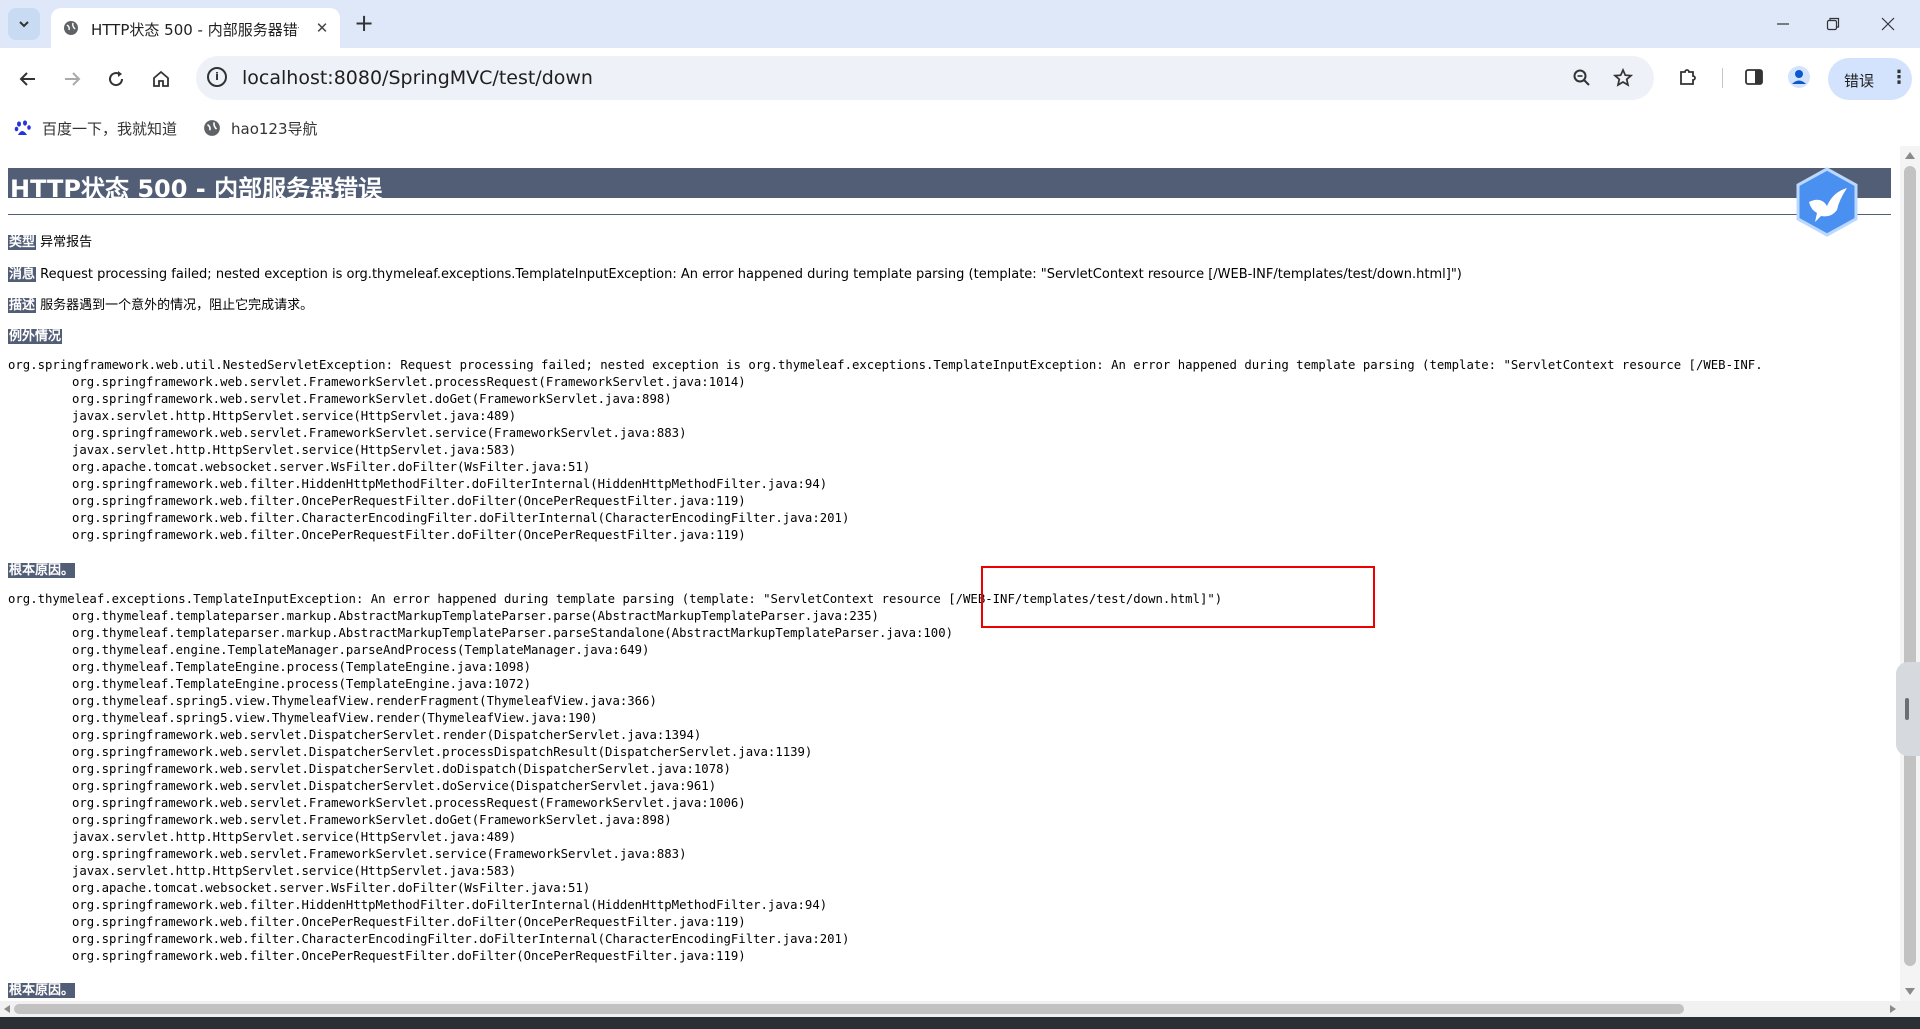 Image resolution: width=1920 pixels, height=1029 pixels. I want to click on description-value: 服务器遇到一个意外的情况，阻止它完成请求。, so click(177, 305).